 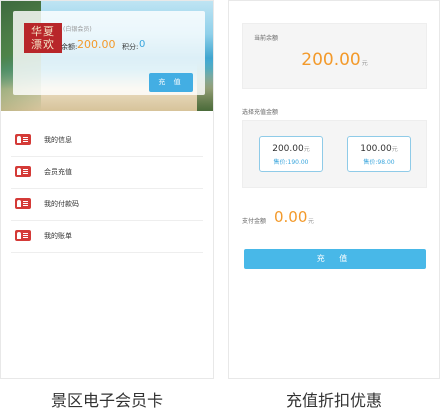 I want to click on menu-item-my-info: 我的信息, so click(x=107, y=141).